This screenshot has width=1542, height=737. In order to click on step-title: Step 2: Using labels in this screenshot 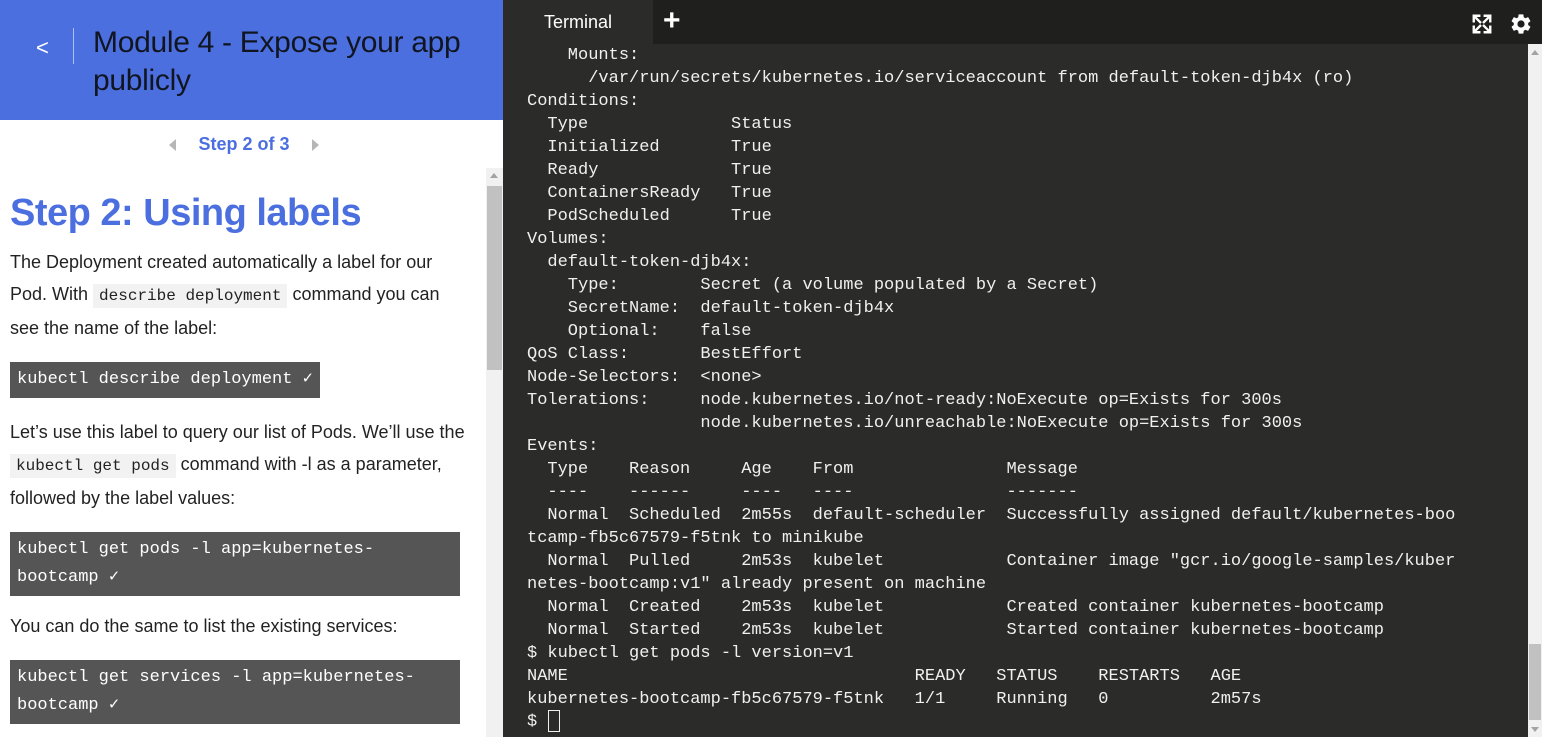, I will do `click(186, 213)`.